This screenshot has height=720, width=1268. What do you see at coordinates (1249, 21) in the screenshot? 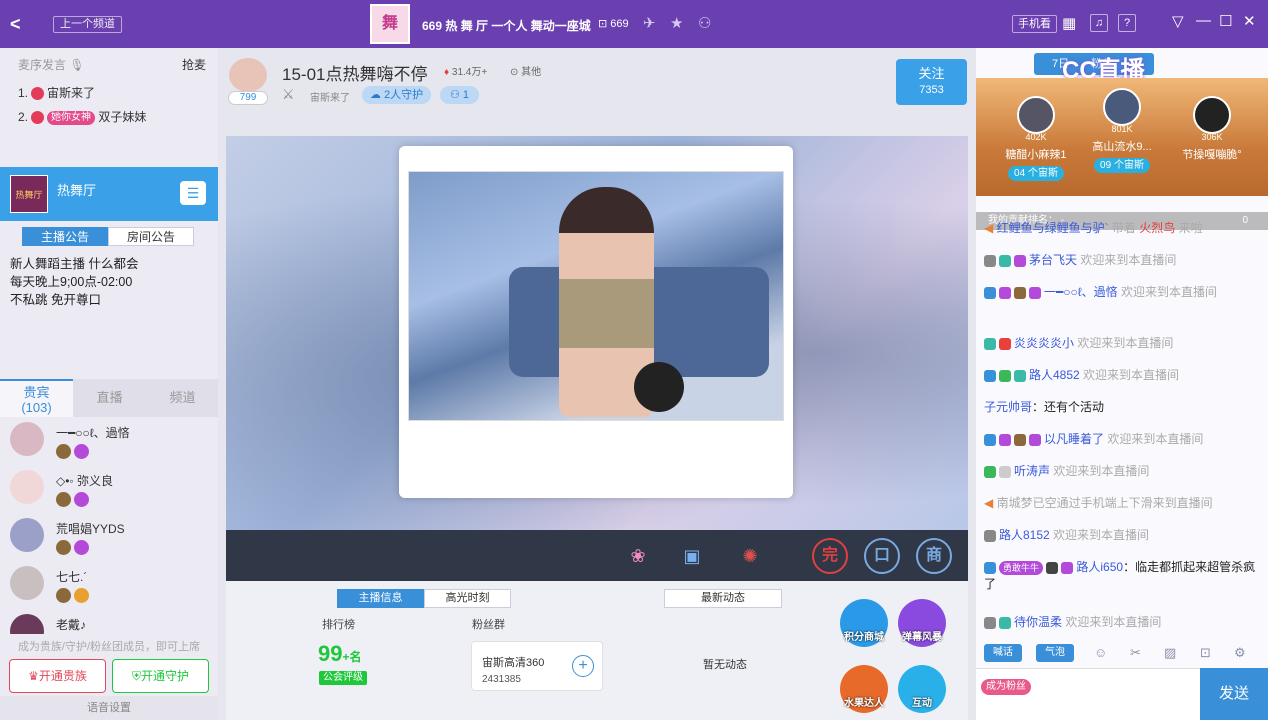
I see `close-icon: ✕` at bounding box center [1249, 21].